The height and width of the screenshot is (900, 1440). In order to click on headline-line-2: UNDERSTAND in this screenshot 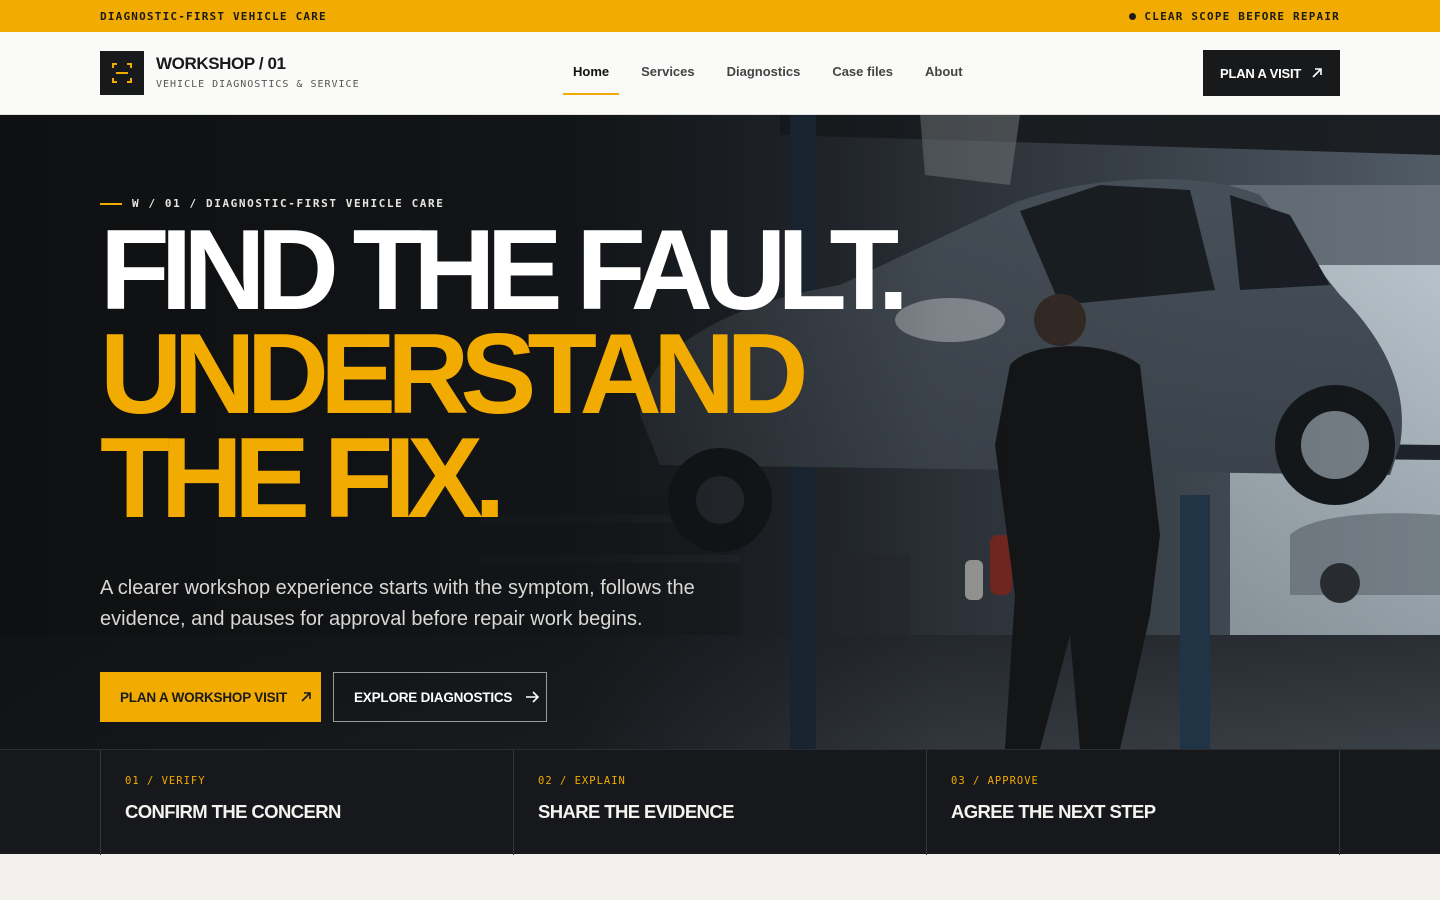, I will do `click(454, 374)`.